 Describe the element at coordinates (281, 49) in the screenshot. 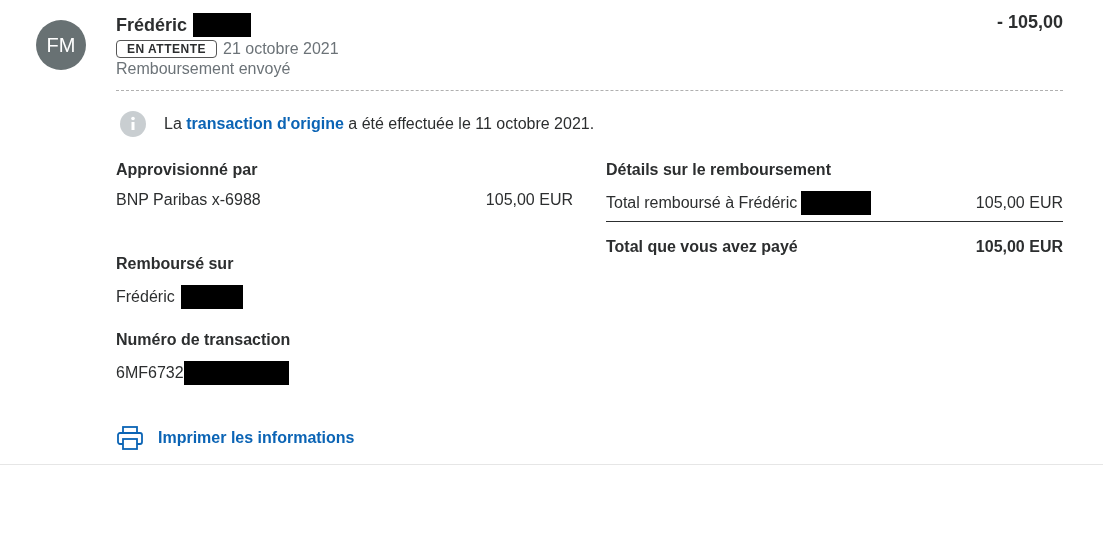

I see `transaction-date: 21 octobre 2021` at that location.